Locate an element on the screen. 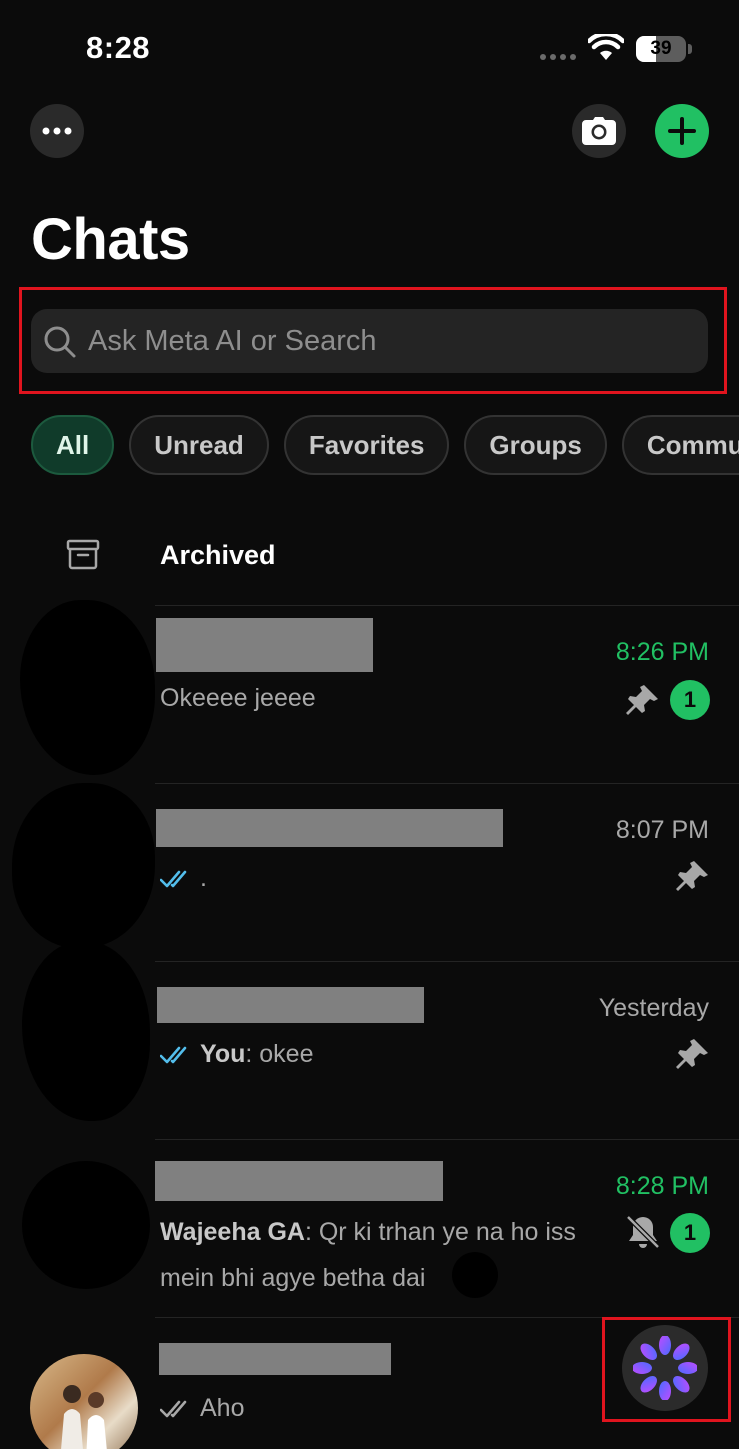 The height and width of the screenshot is (1449, 739). chat-row: 8:07 PM . is located at coordinates (369, 872).